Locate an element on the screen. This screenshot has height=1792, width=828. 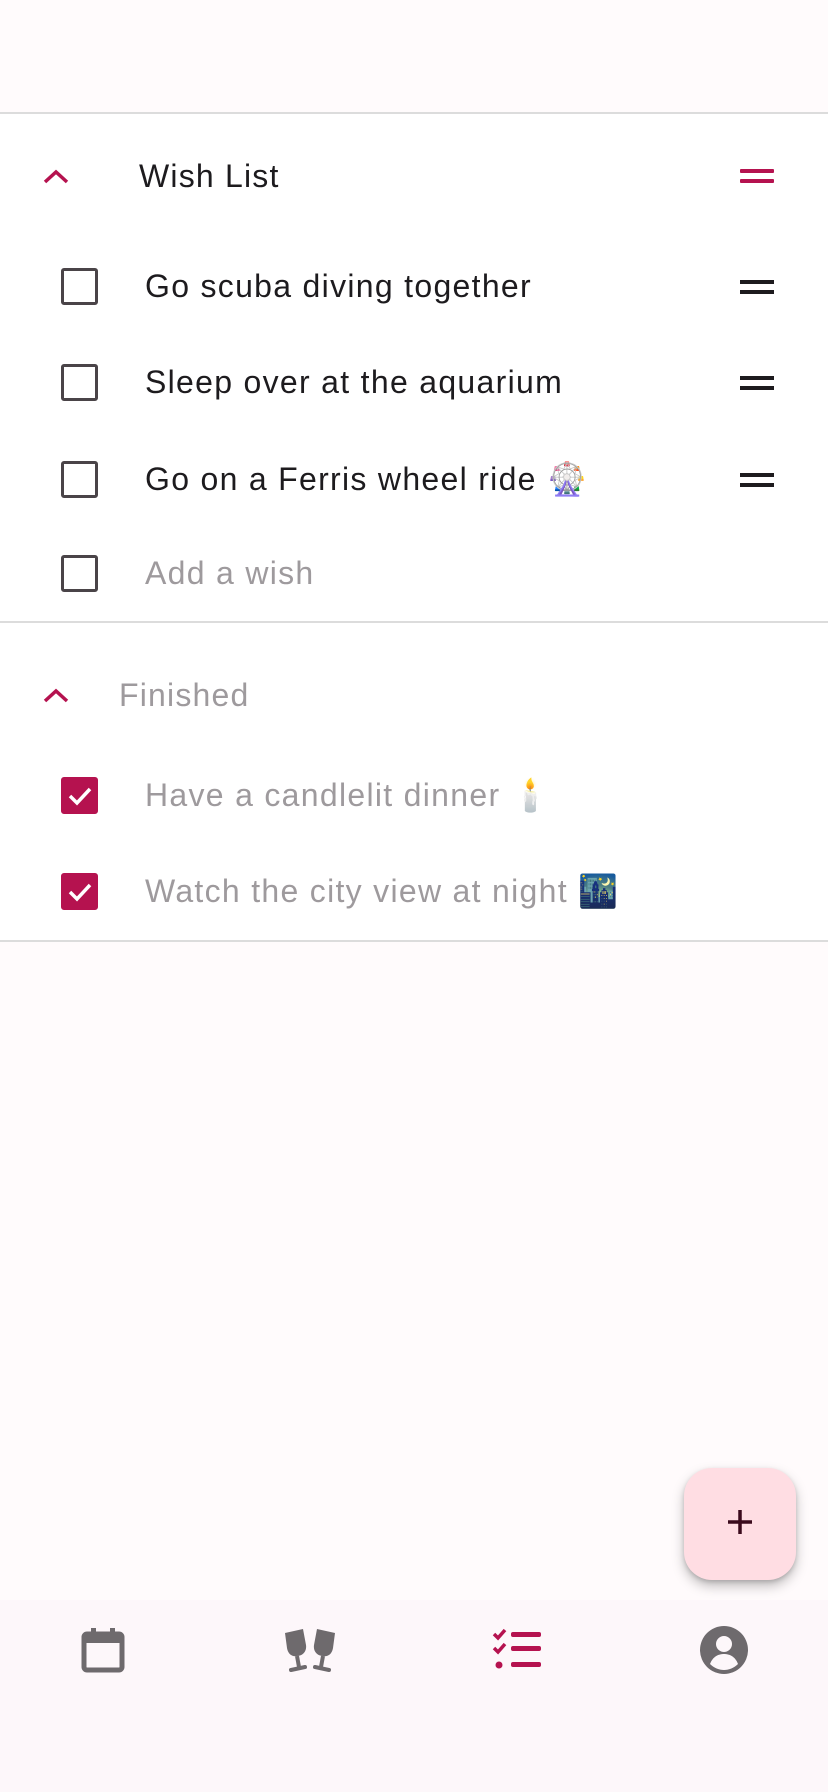
list-item: Go on a Ferris wheel ride 🎡 is located at coordinates (414, 479).